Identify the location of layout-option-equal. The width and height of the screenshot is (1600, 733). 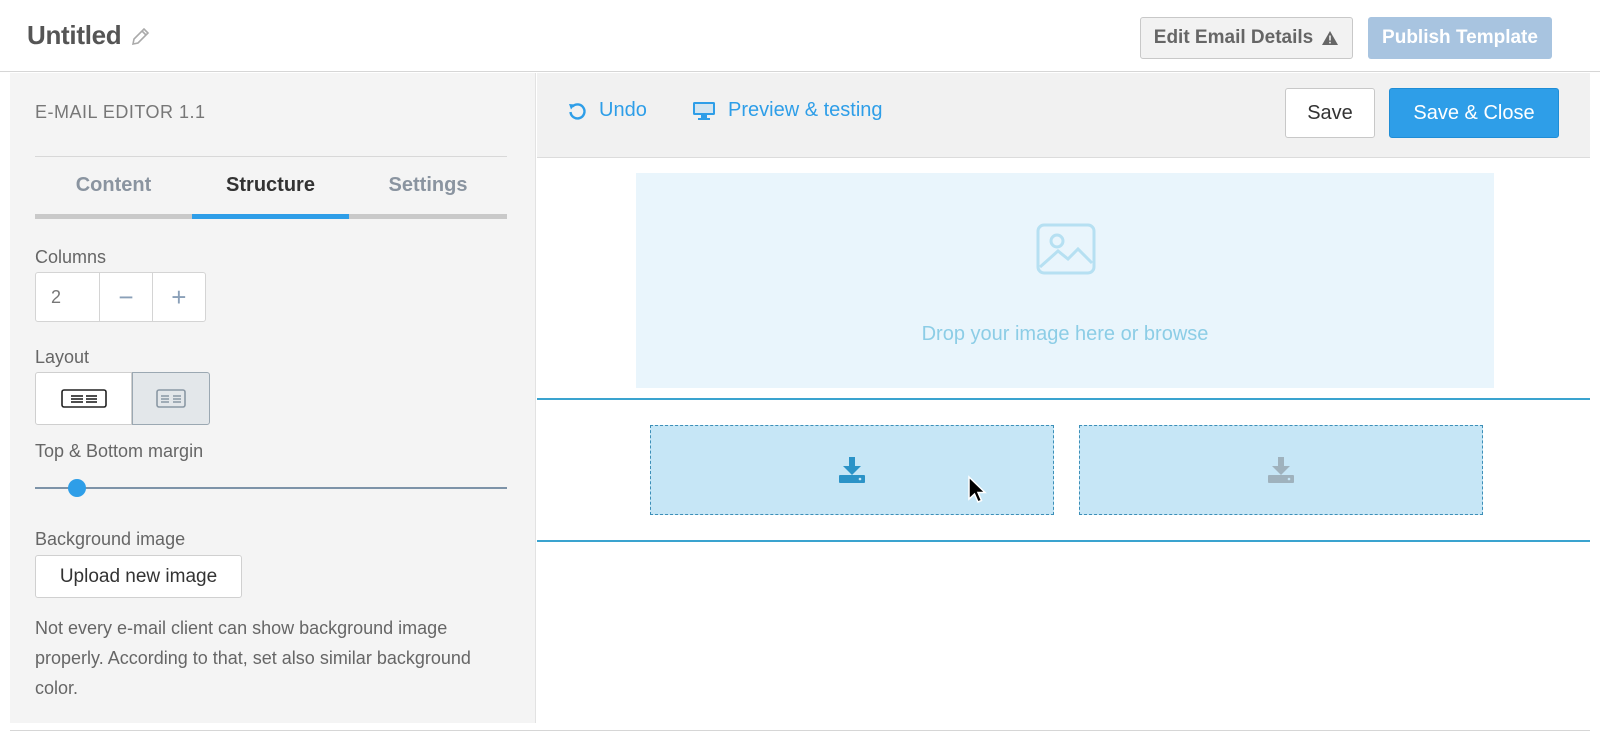
(171, 398).